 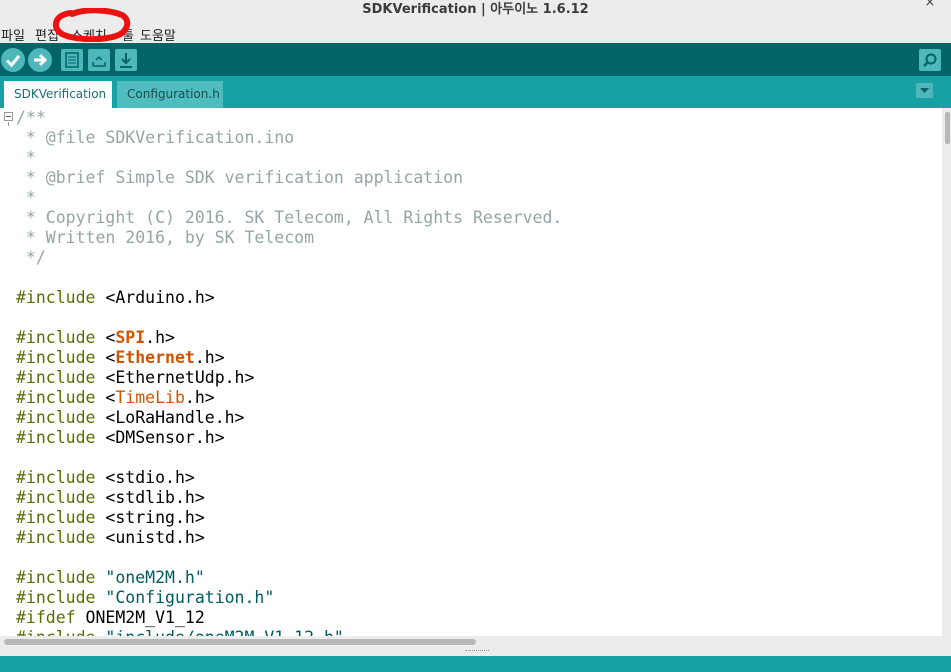 What do you see at coordinates (47, 34) in the screenshot?
I see `menu-edit: 편집` at bounding box center [47, 34].